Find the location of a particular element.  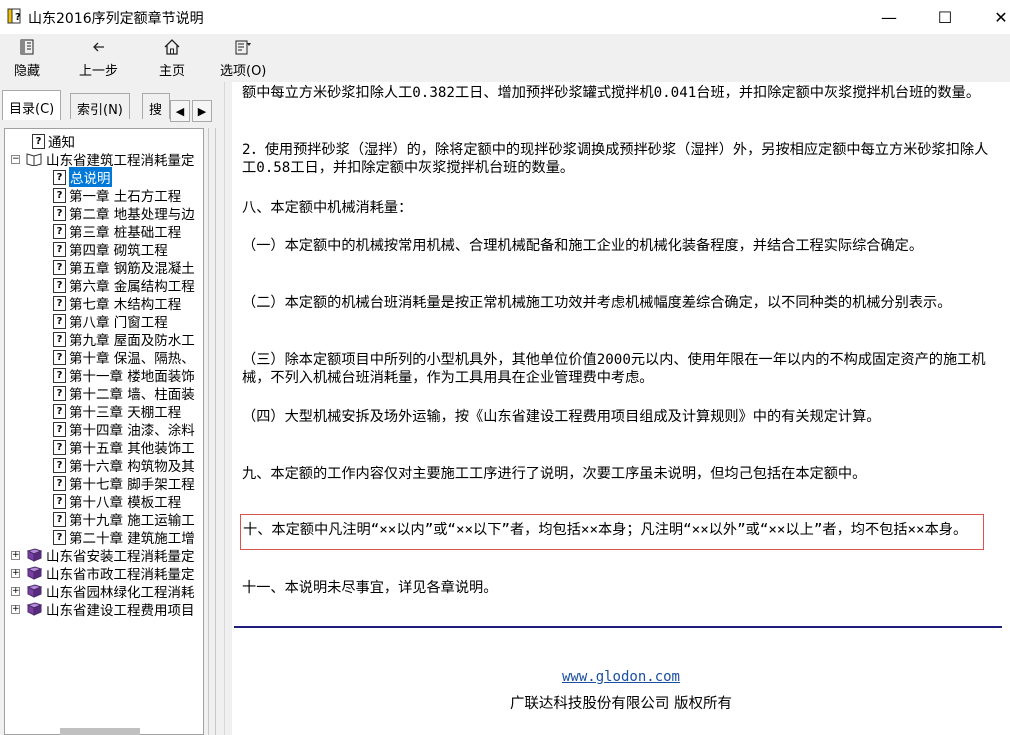

tree-item-label: 第三章 桩基础工程 is located at coordinates (125, 233).